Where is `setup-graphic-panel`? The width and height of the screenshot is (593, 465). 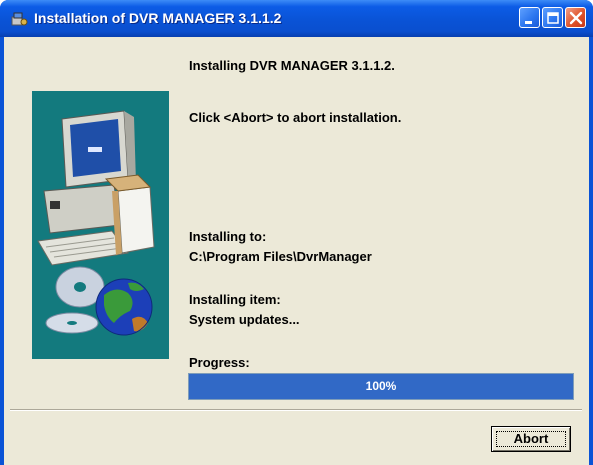 setup-graphic-panel is located at coordinates (100, 225).